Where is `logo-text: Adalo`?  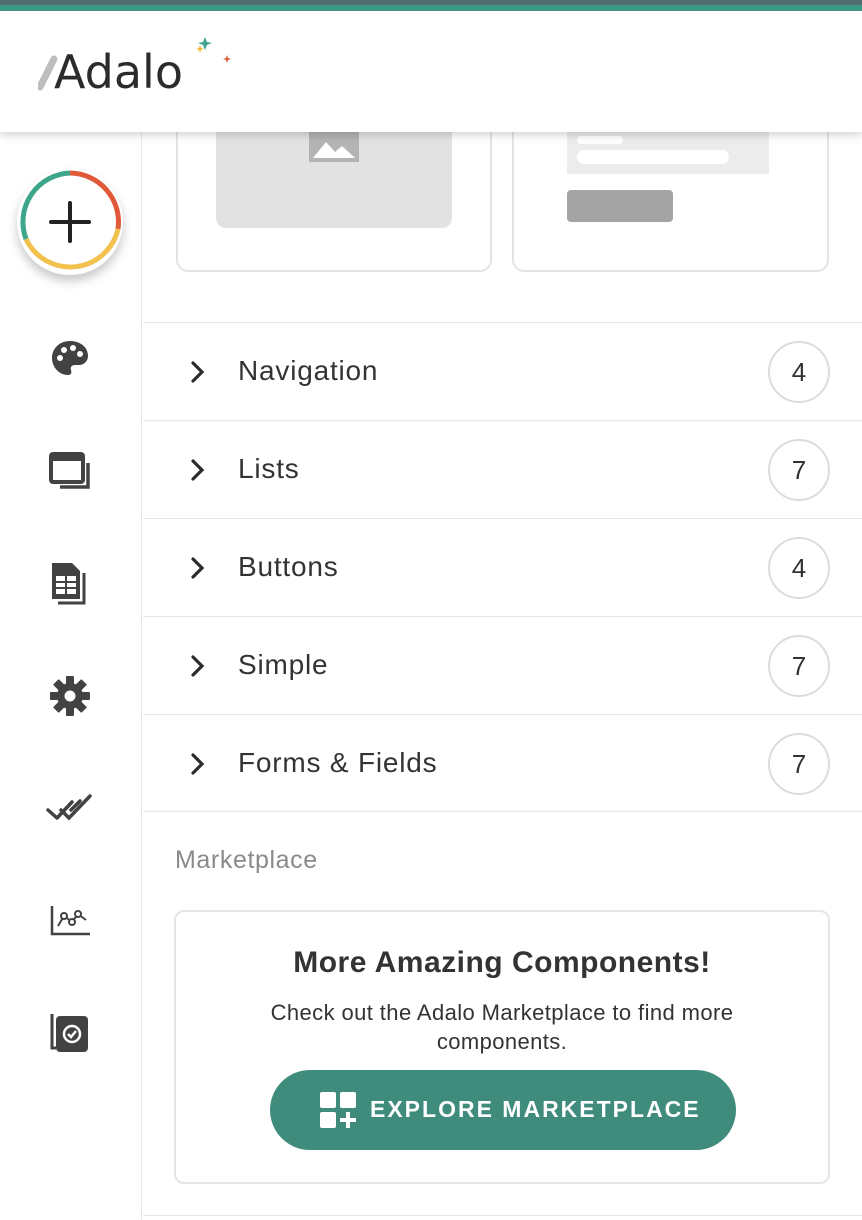
logo-text: Adalo is located at coordinates (118, 72).